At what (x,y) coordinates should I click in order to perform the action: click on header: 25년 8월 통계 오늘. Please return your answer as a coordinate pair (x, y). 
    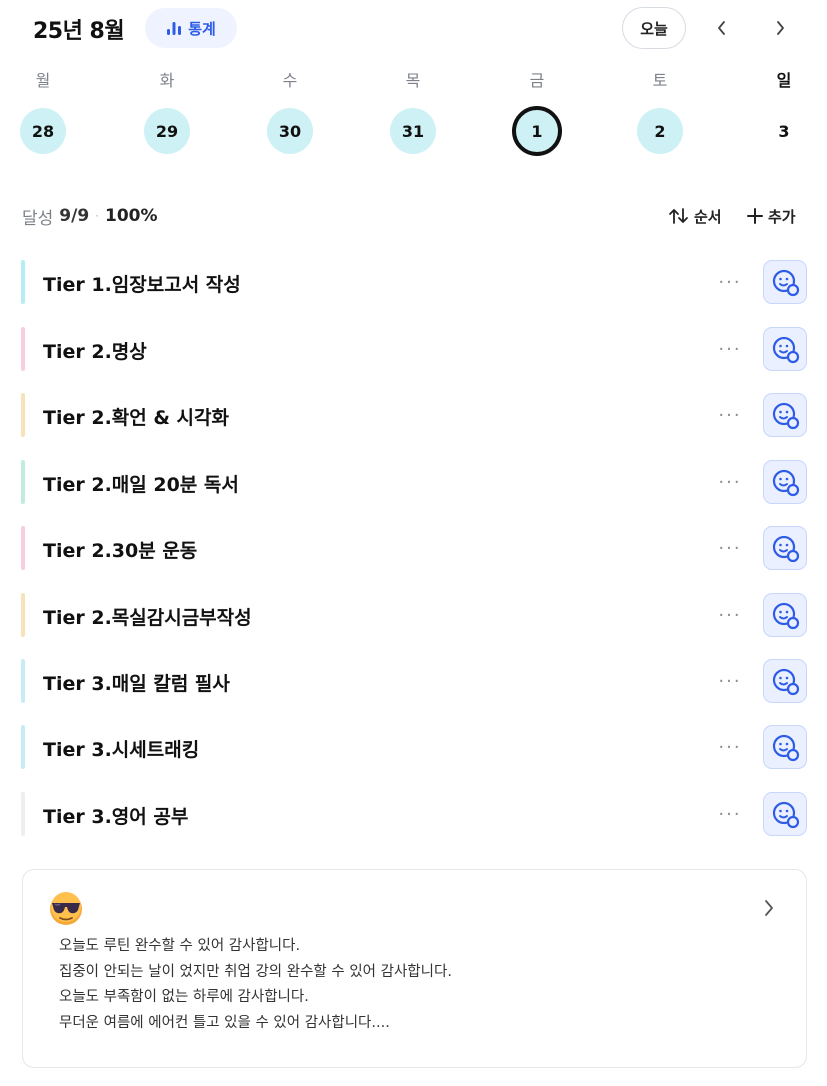
    Looking at the image, I should click on (413, 28).